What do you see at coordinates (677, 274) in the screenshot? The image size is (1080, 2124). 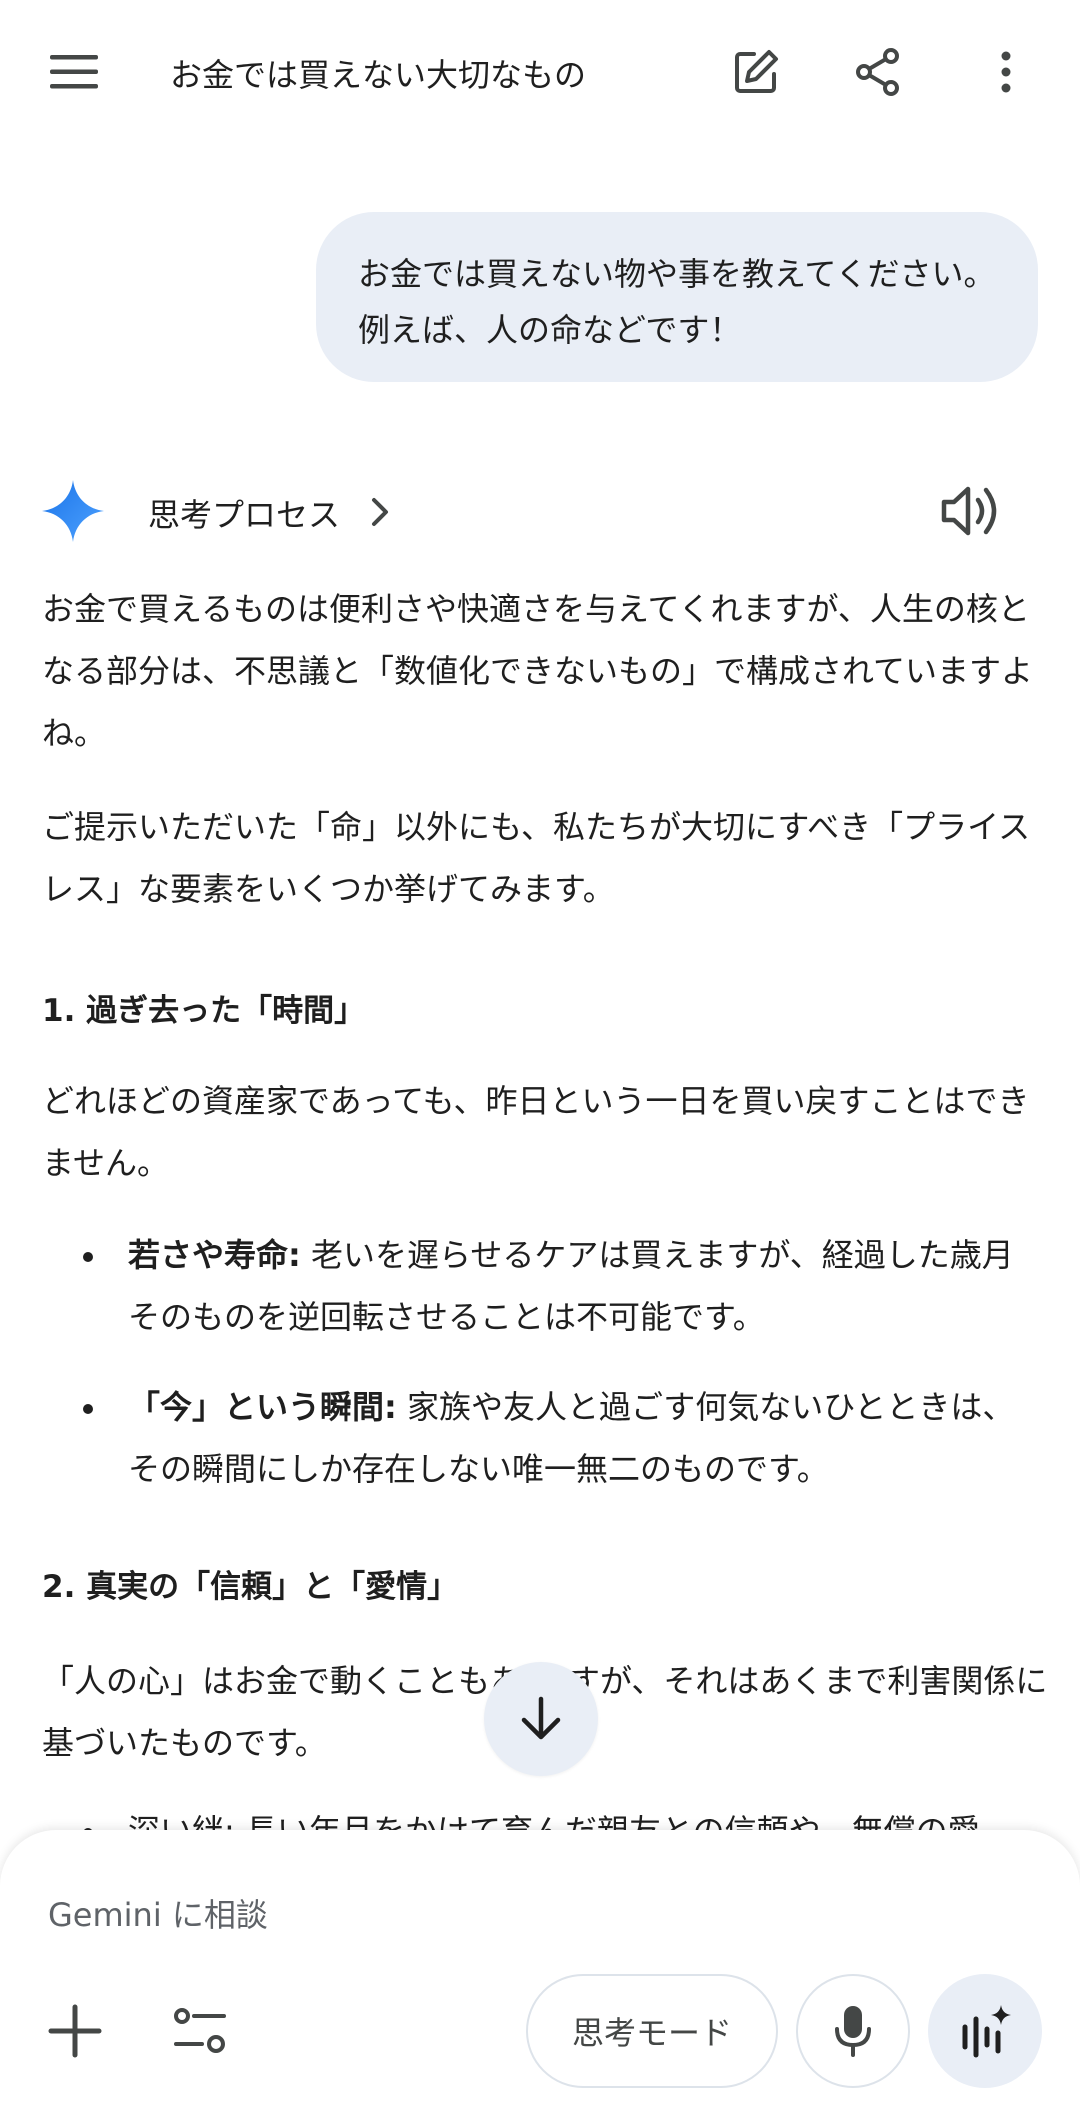 I see `user-message-line-1: お金では買えない物や事を教えてください。` at bounding box center [677, 274].